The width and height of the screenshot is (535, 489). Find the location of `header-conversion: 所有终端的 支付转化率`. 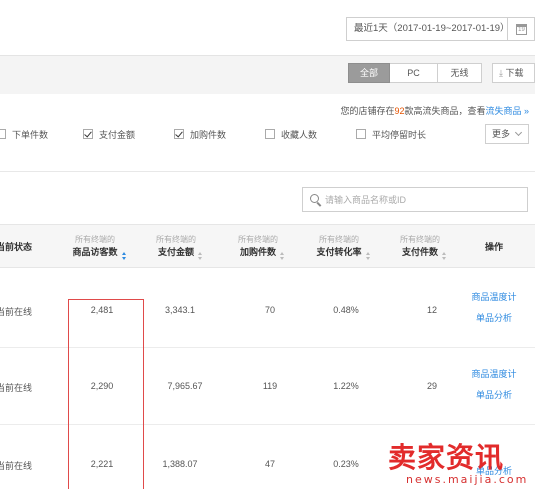

header-conversion: 所有终端的 支付转化率 is located at coordinates (341, 247).